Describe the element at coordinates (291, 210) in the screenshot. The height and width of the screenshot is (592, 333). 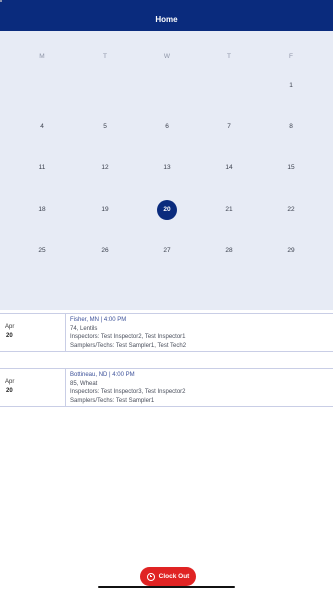
I see `calendar-day: 22` at that location.